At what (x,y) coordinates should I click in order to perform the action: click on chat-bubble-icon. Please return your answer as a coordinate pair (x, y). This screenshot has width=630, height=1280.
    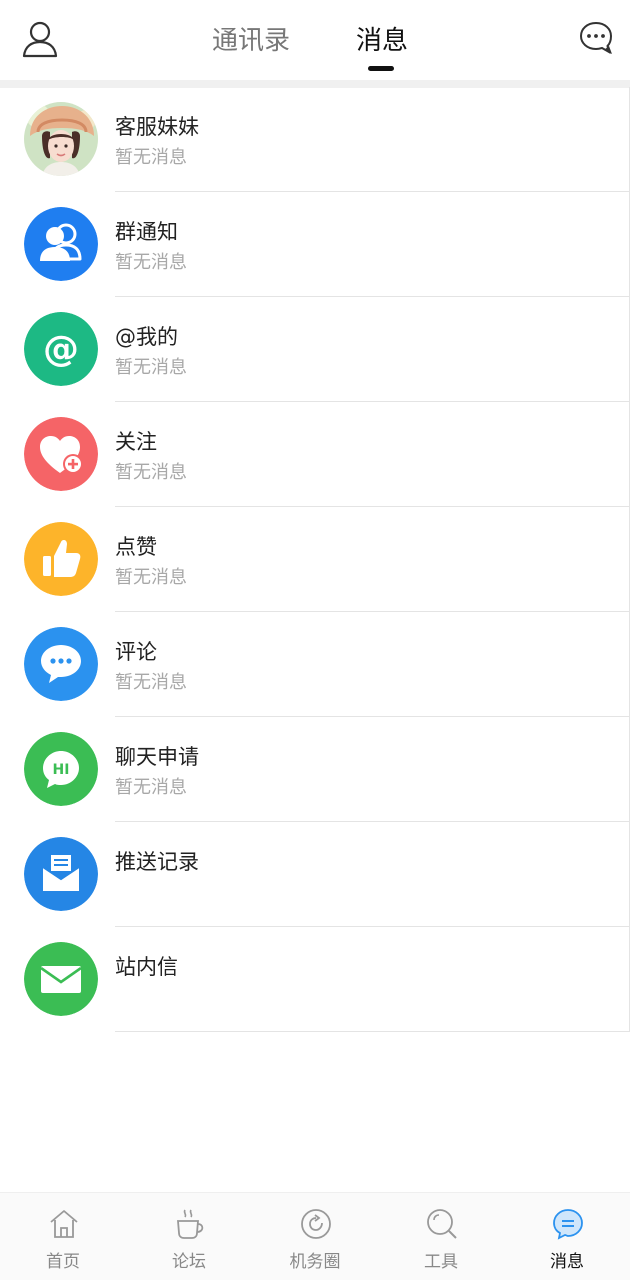
    Looking at the image, I should click on (596, 38).